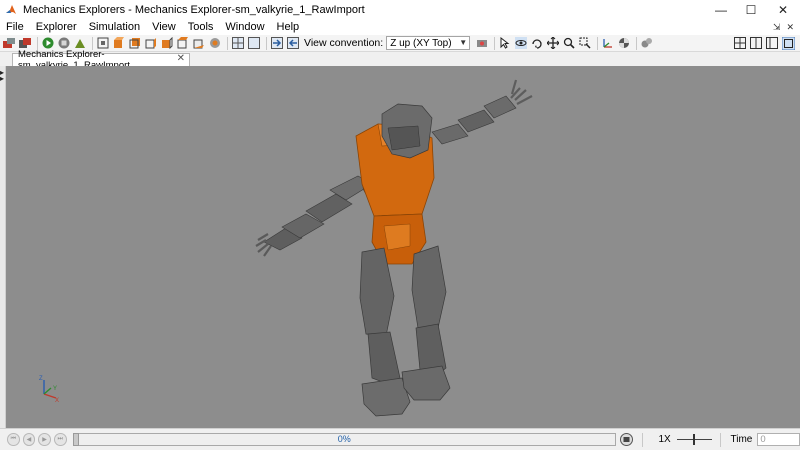 The height and width of the screenshot is (450, 800). What do you see at coordinates (11, 9) in the screenshot?
I see `matlab-logo-icon` at bounding box center [11, 9].